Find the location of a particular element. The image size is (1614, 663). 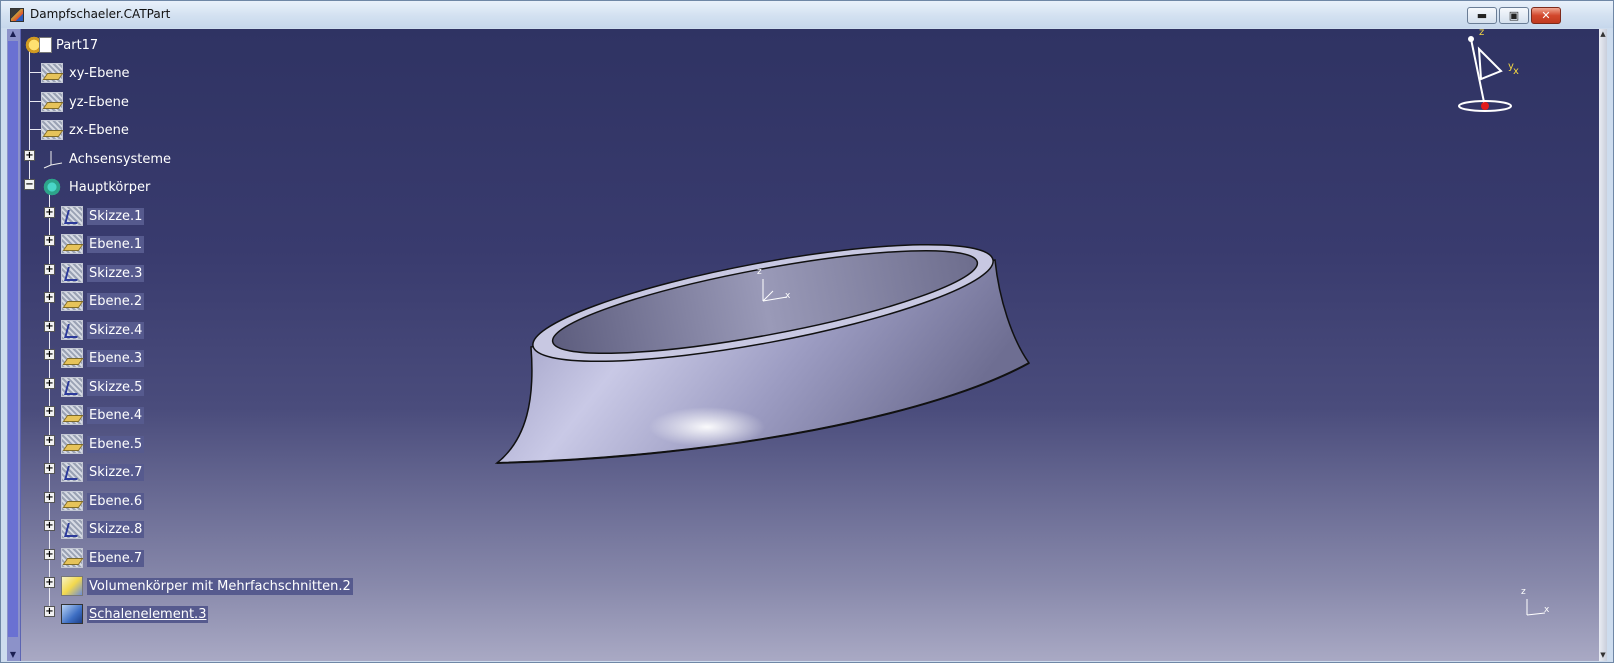

tree-node-axis-systems: Achsensysteme is located at coordinates (107, 159).